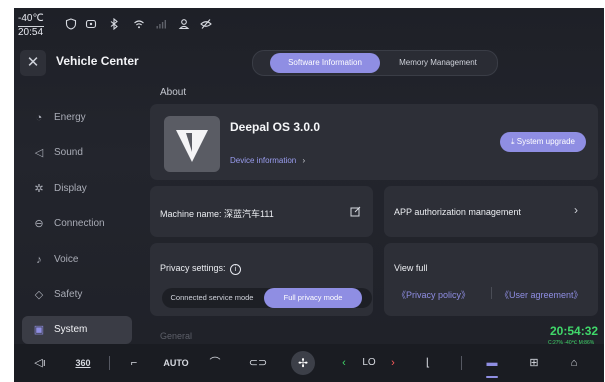 The image size is (605, 382). I want to click on eye-off-icon, so click(206, 25).